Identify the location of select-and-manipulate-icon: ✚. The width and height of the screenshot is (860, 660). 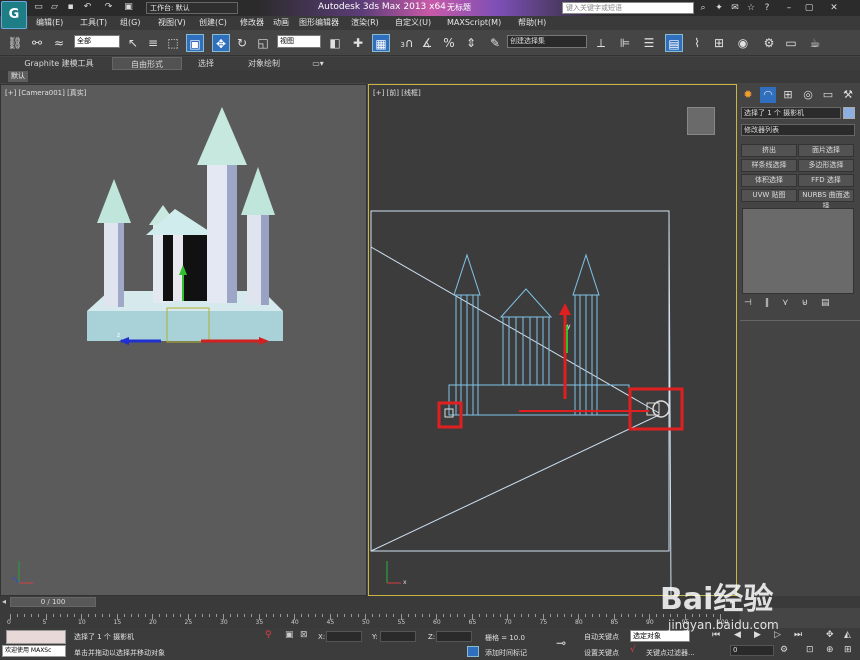
(358, 43).